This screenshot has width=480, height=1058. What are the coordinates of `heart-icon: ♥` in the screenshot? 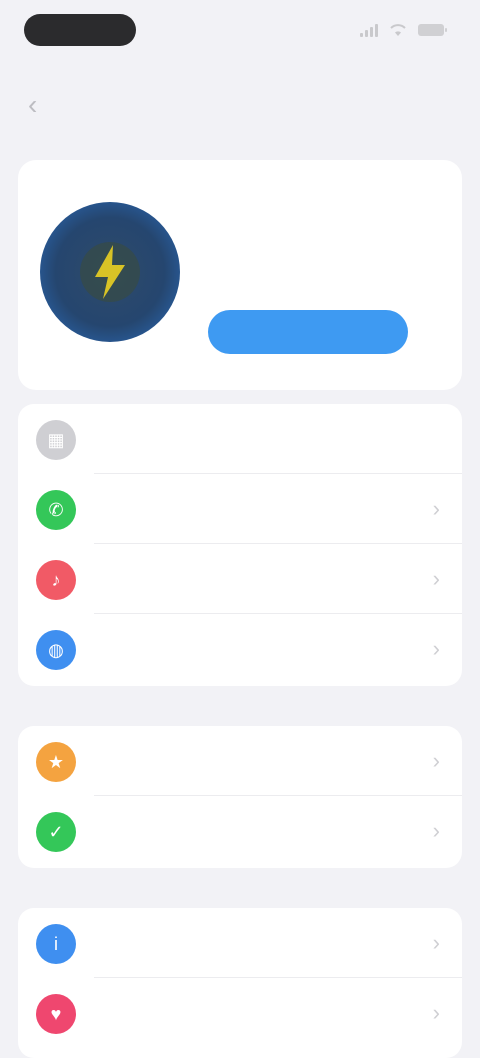 It's located at (56, 1014).